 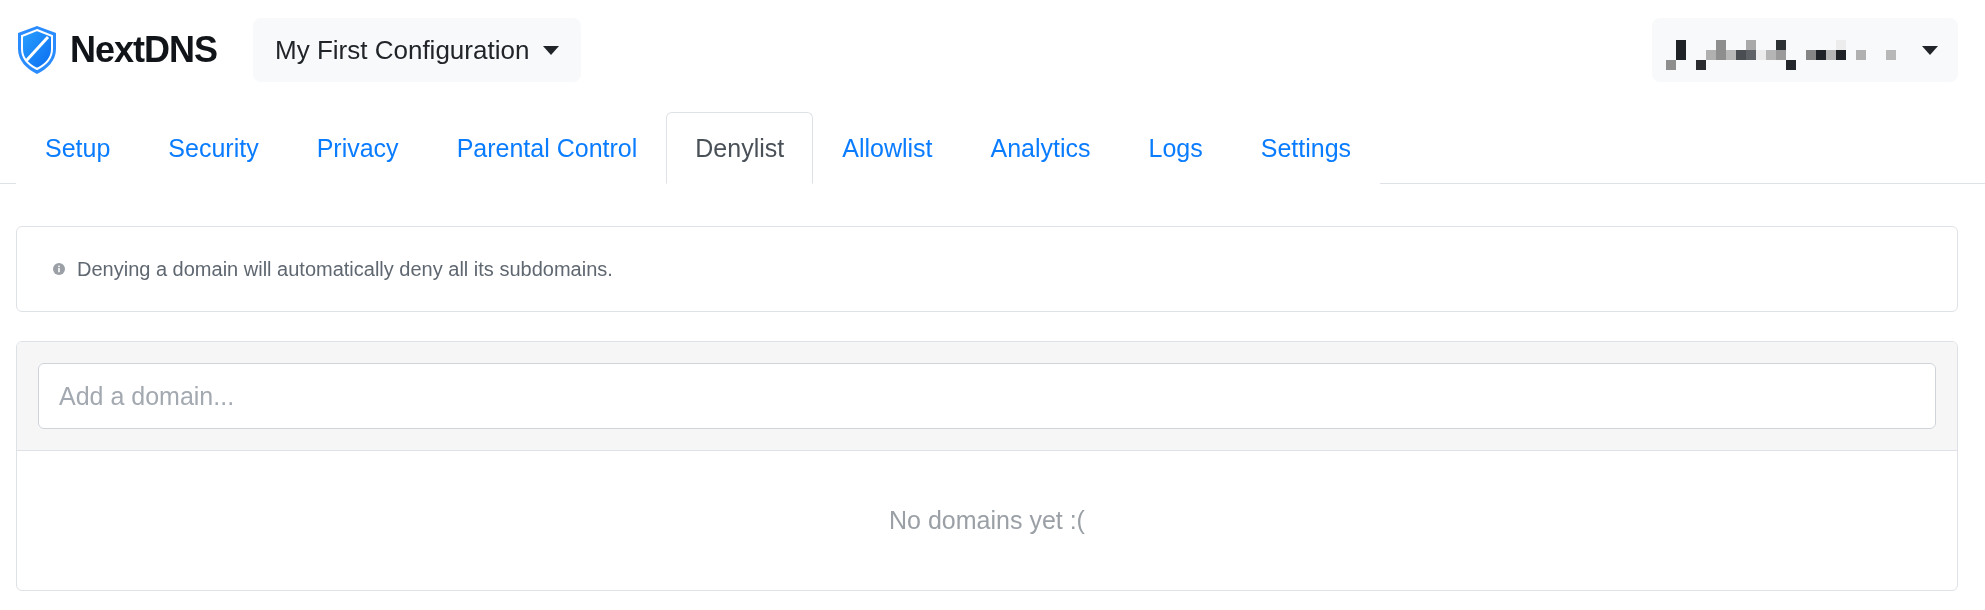 What do you see at coordinates (37, 50) in the screenshot?
I see `shield-logo-icon` at bounding box center [37, 50].